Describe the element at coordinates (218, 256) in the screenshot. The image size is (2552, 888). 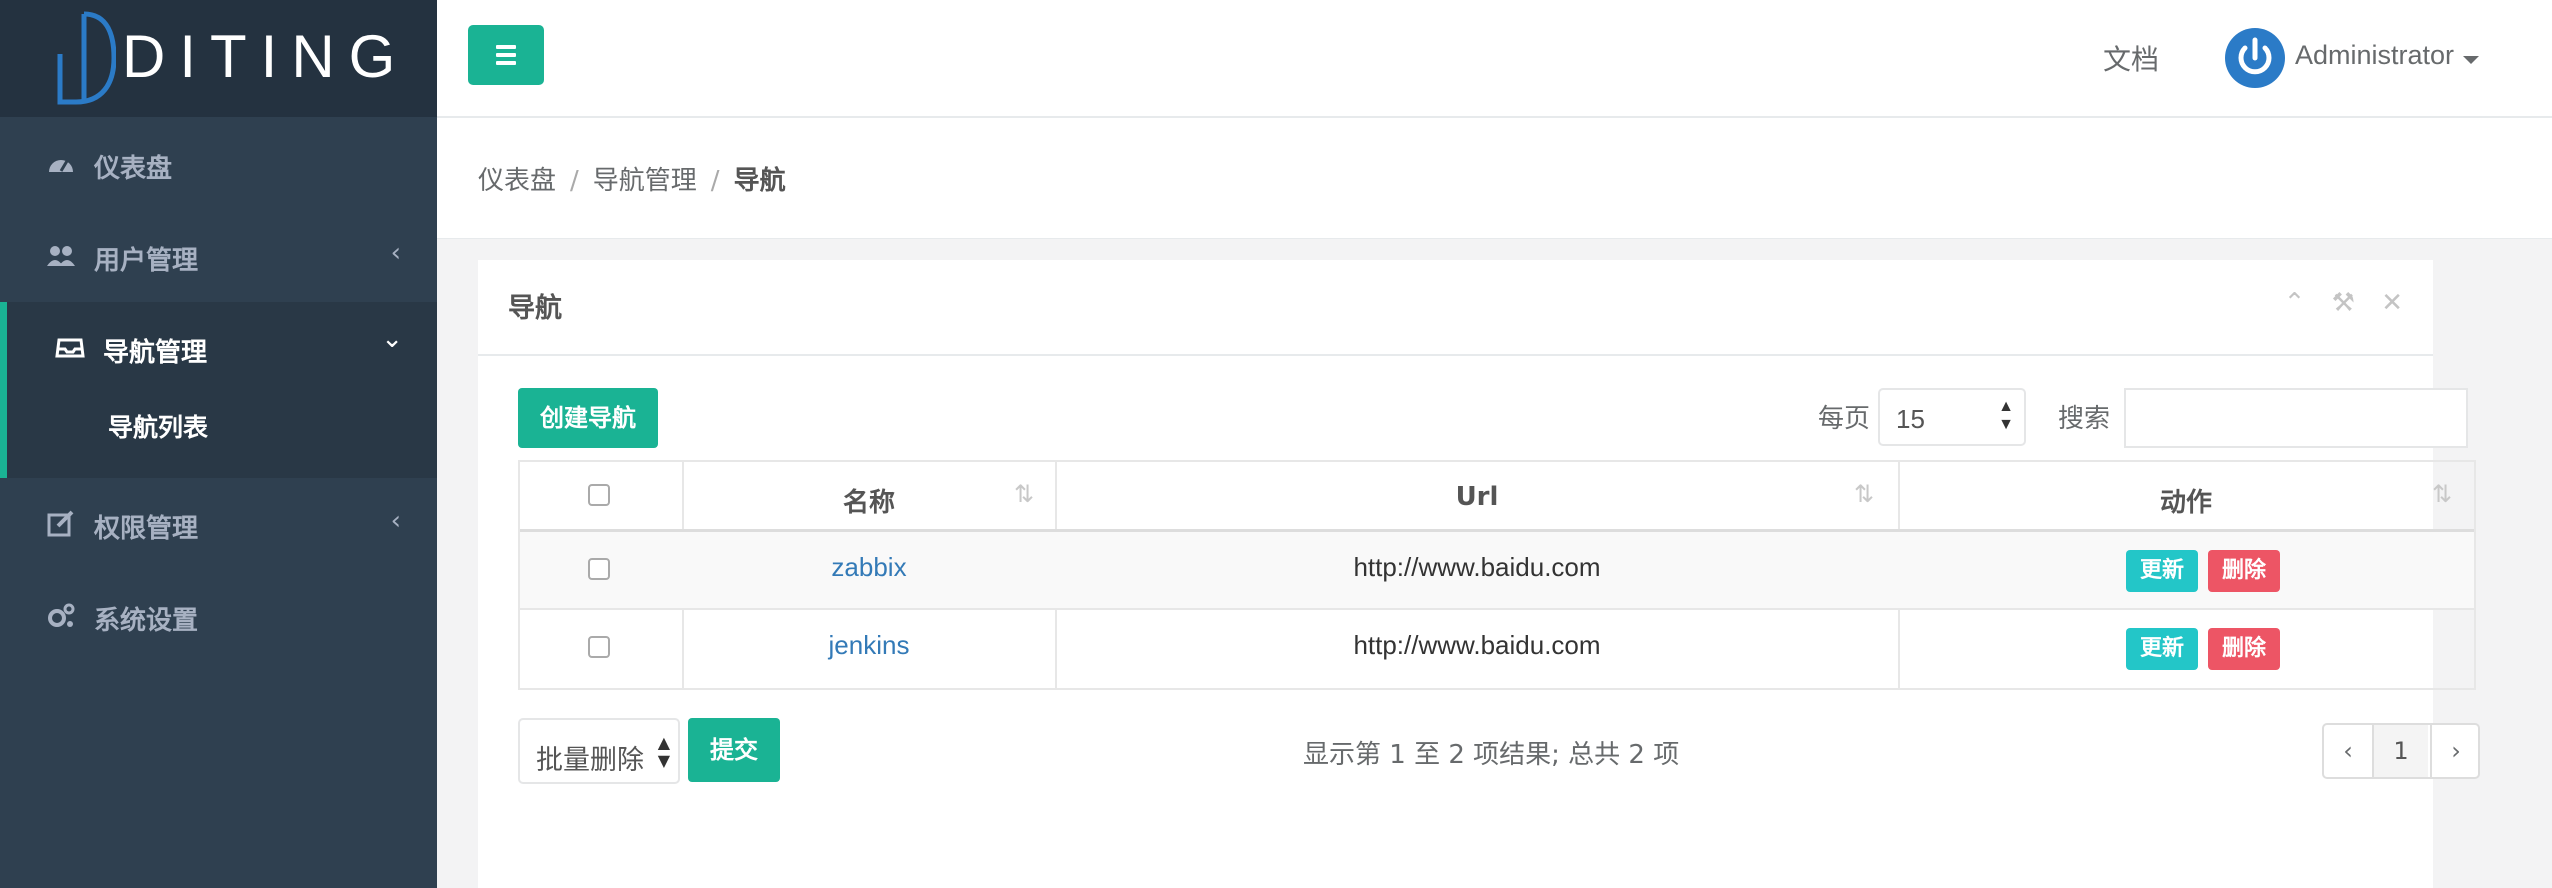
I see `sidebar-item-users: 用户管理 ‹` at that location.